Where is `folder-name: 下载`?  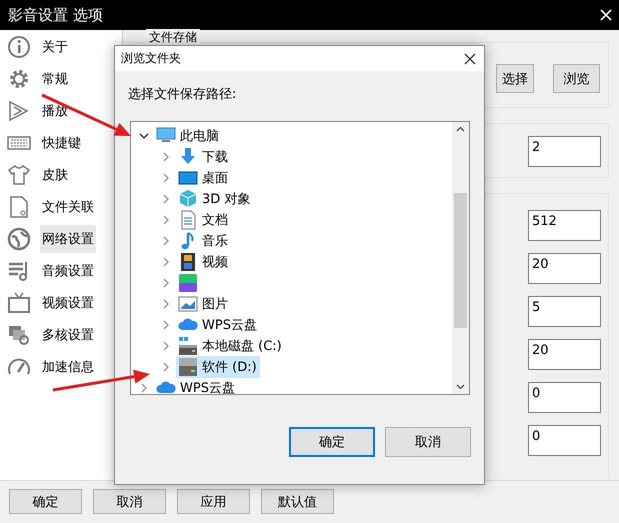
folder-name: 下载 is located at coordinates (215, 157).